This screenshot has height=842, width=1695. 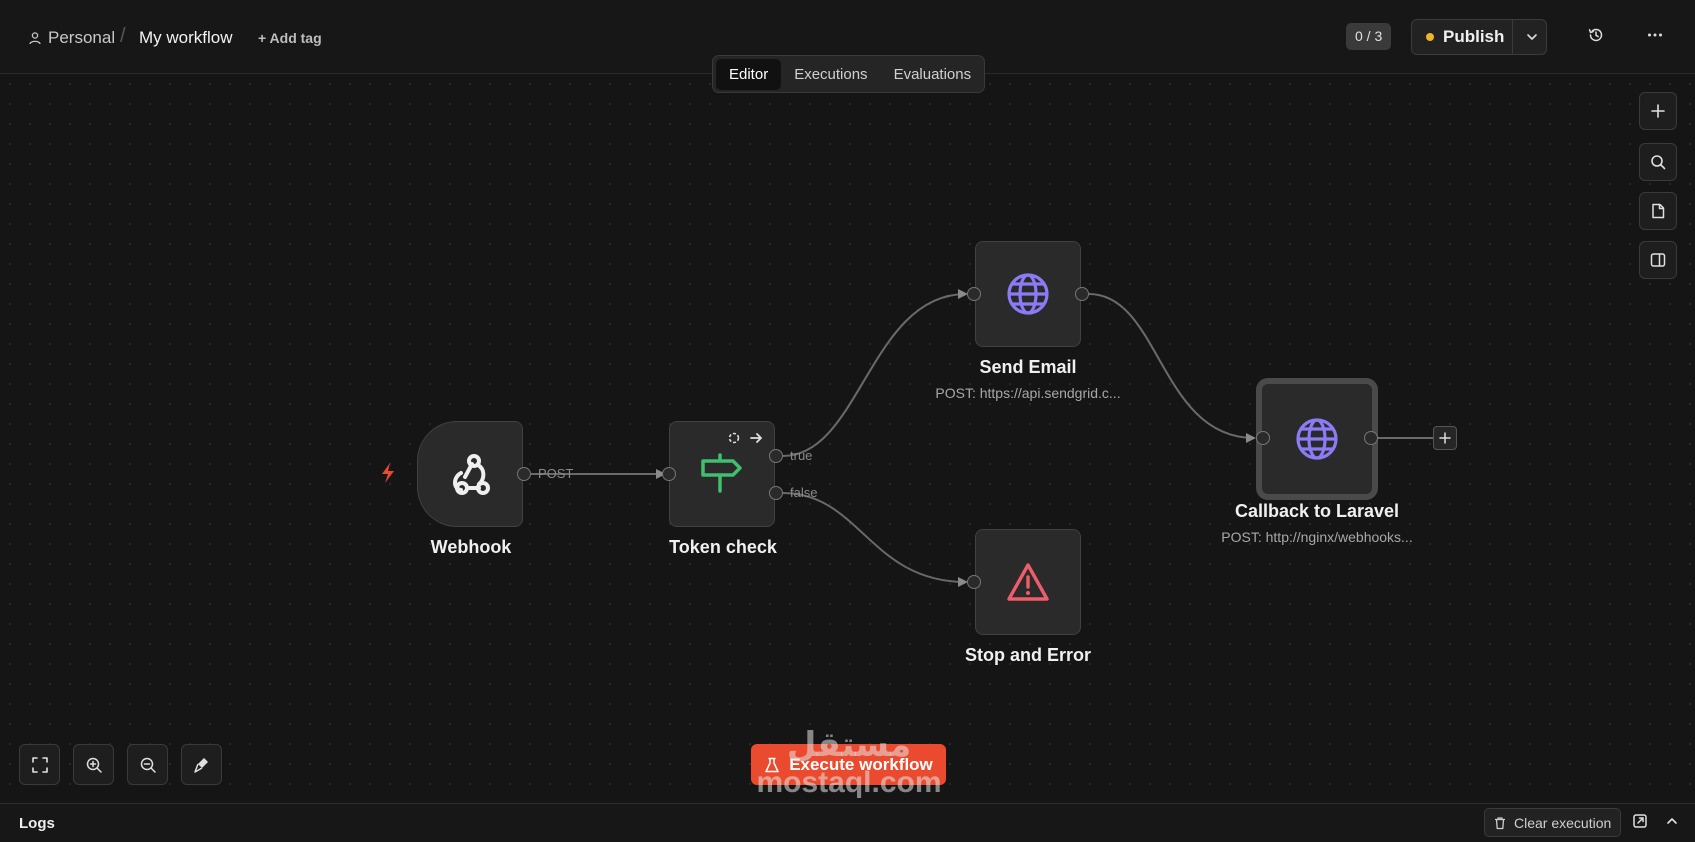 What do you see at coordinates (933, 74) in the screenshot?
I see `tab-evaluations: Evaluations` at bounding box center [933, 74].